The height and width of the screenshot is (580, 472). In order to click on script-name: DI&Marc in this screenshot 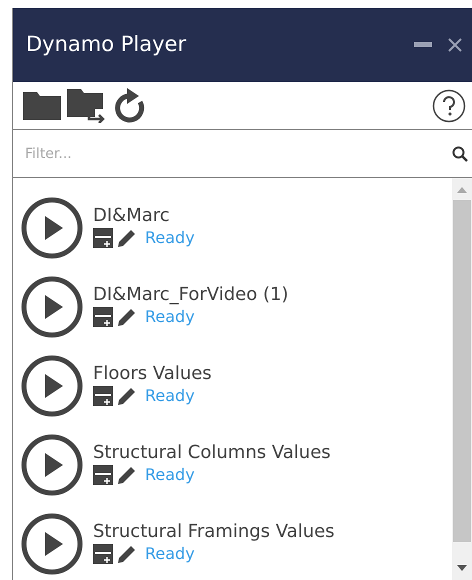, I will do `click(132, 215)`.